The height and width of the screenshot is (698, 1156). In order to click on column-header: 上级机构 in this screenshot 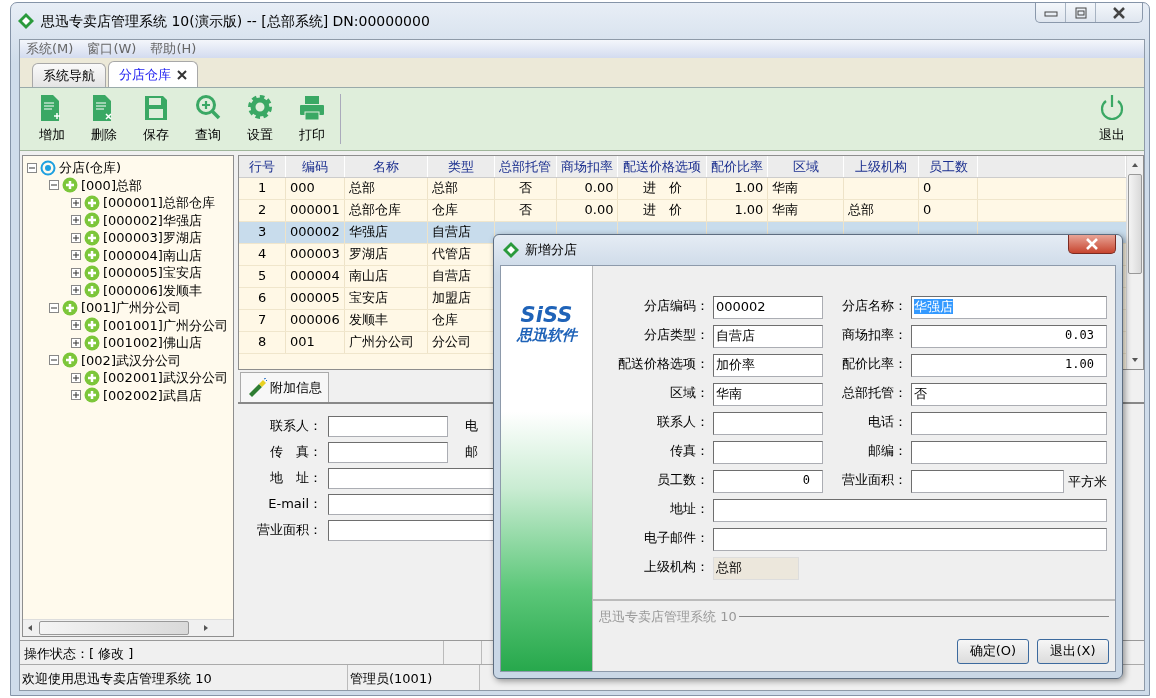, I will do `click(881, 166)`.